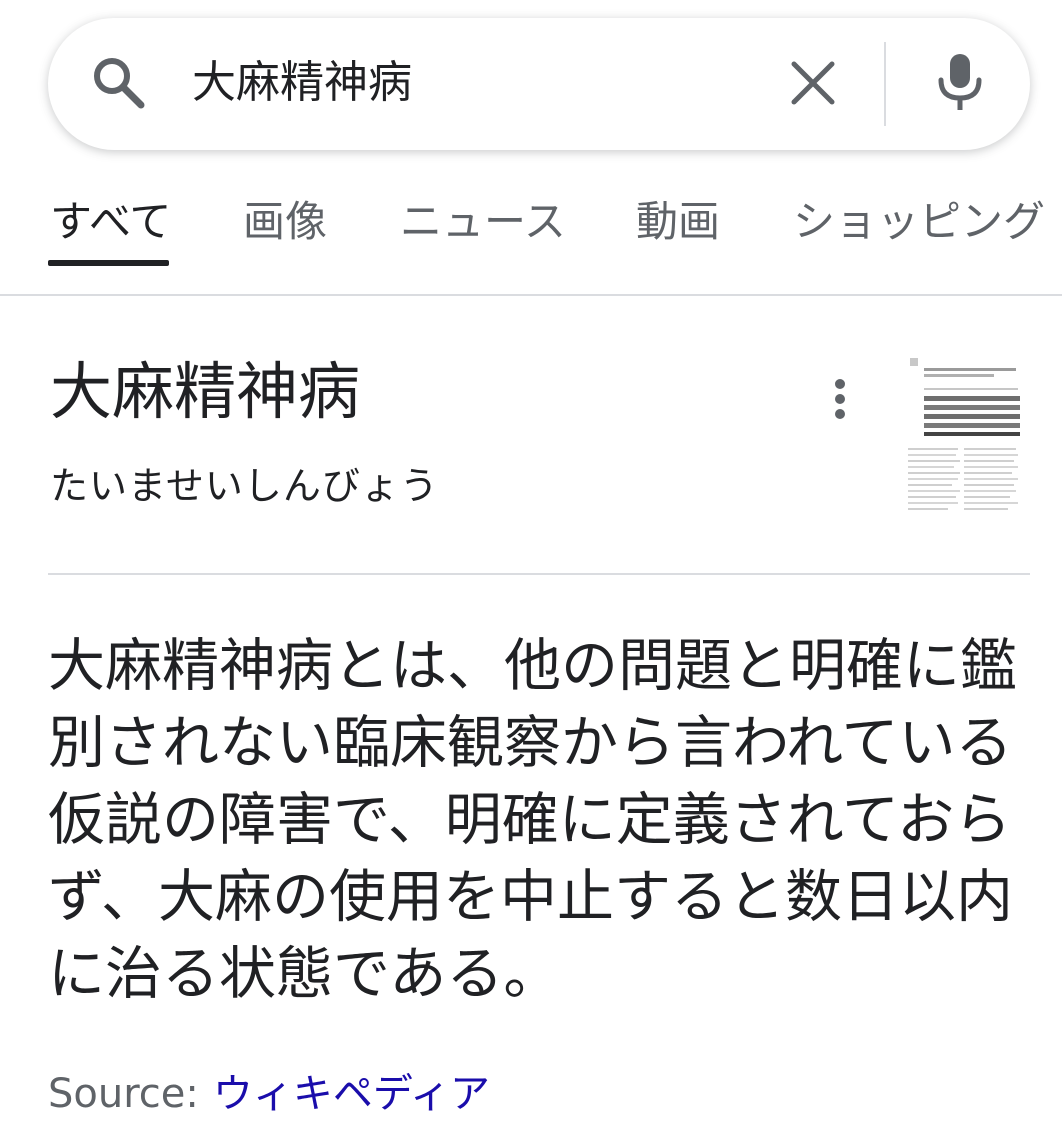  I want to click on source-attribution: Source: ウィキペディア, so click(269, 1094).